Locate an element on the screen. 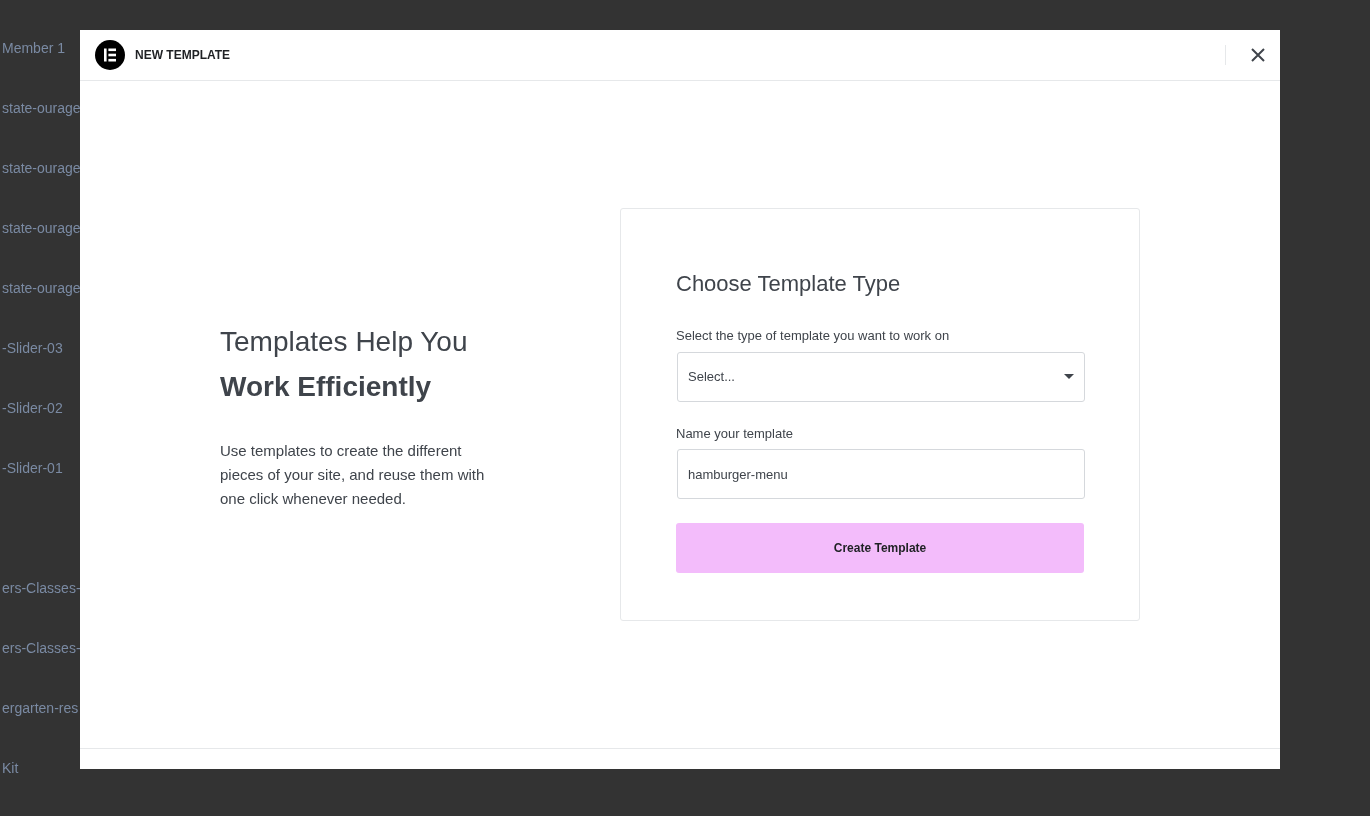 The height and width of the screenshot is (816, 1370). intro-heading-bold: Work Efficiently is located at coordinates (326, 386).